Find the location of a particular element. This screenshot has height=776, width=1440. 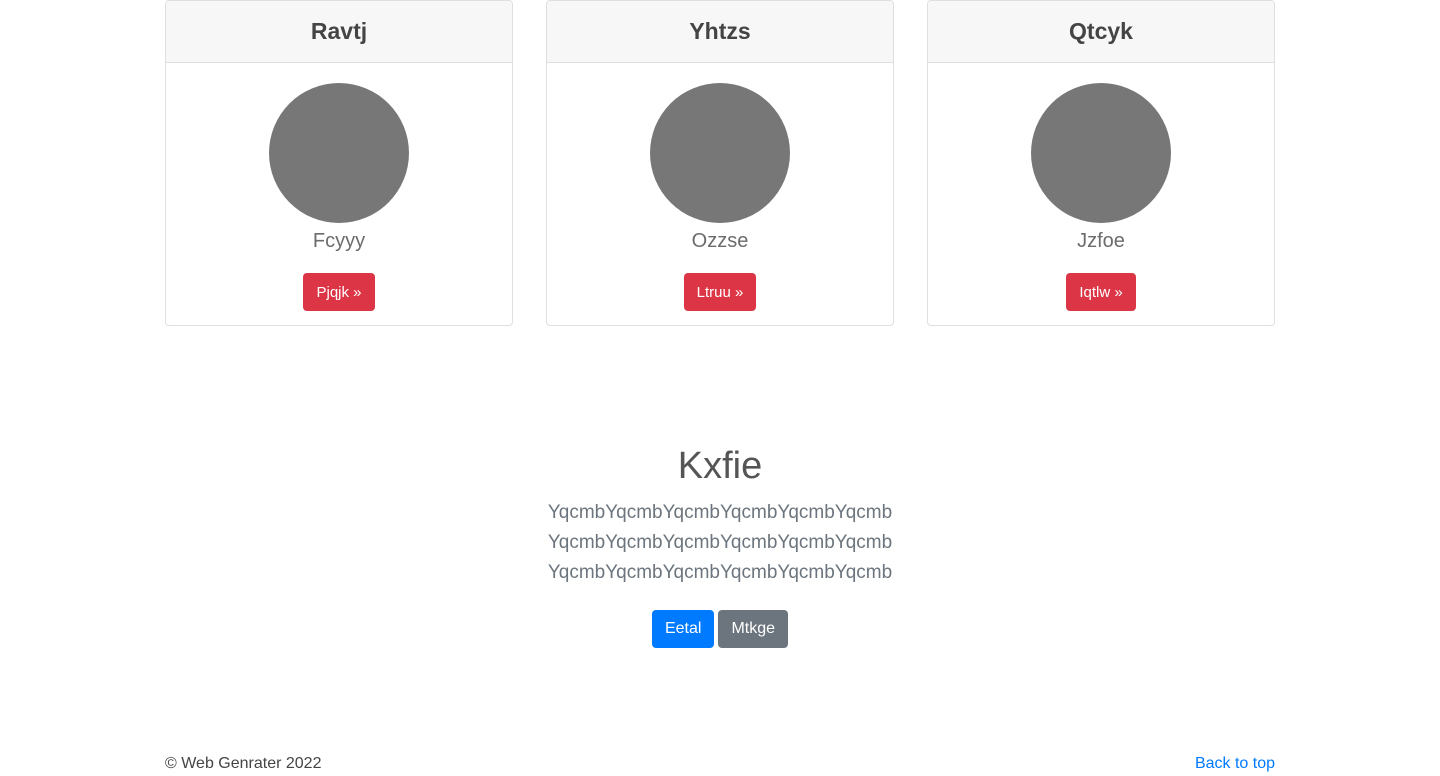

card-subtitle: Jzfoe is located at coordinates (1101, 241).